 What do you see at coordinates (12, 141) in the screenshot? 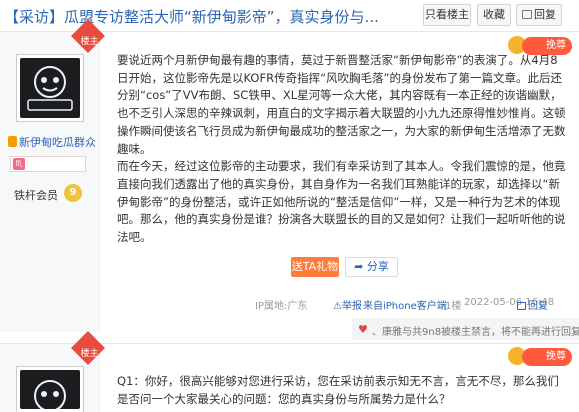
I see `user-level-icon` at bounding box center [12, 141].